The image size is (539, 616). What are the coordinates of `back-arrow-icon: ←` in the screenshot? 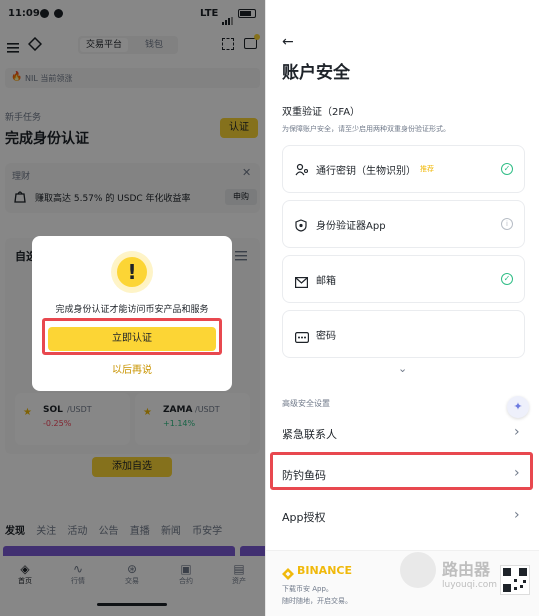 It's located at (288, 42).